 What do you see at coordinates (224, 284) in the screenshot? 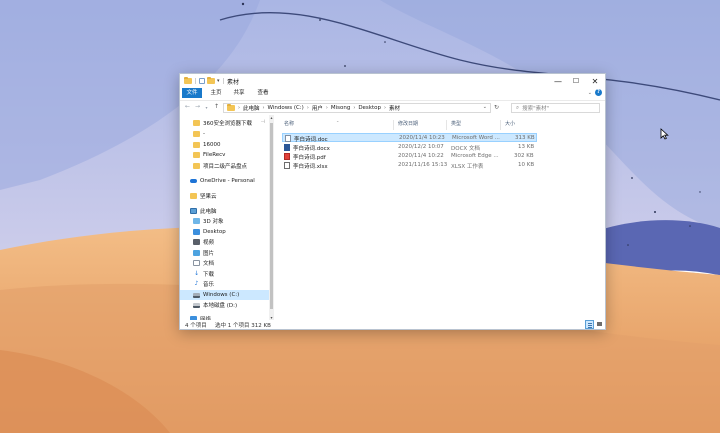
I see `nav-item-music: ♪ 音乐` at bounding box center [224, 284].